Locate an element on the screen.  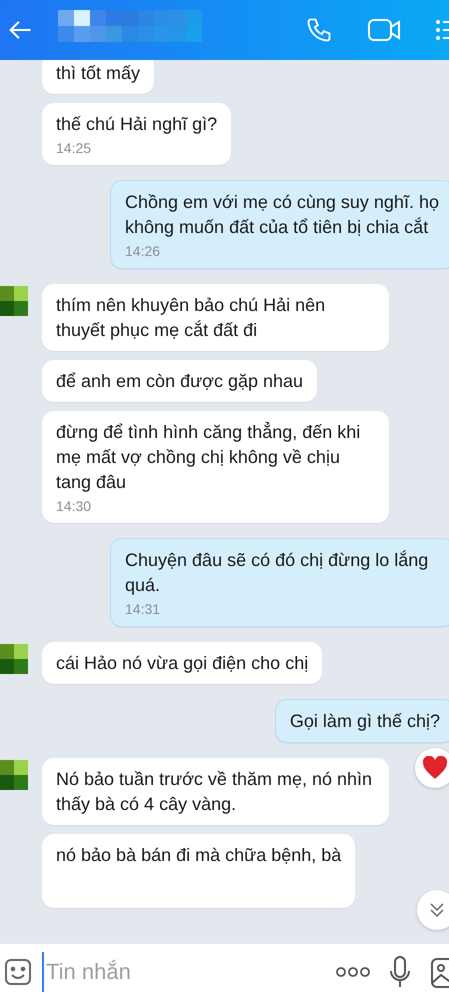
message-time: 14:30 is located at coordinates (74, 506).